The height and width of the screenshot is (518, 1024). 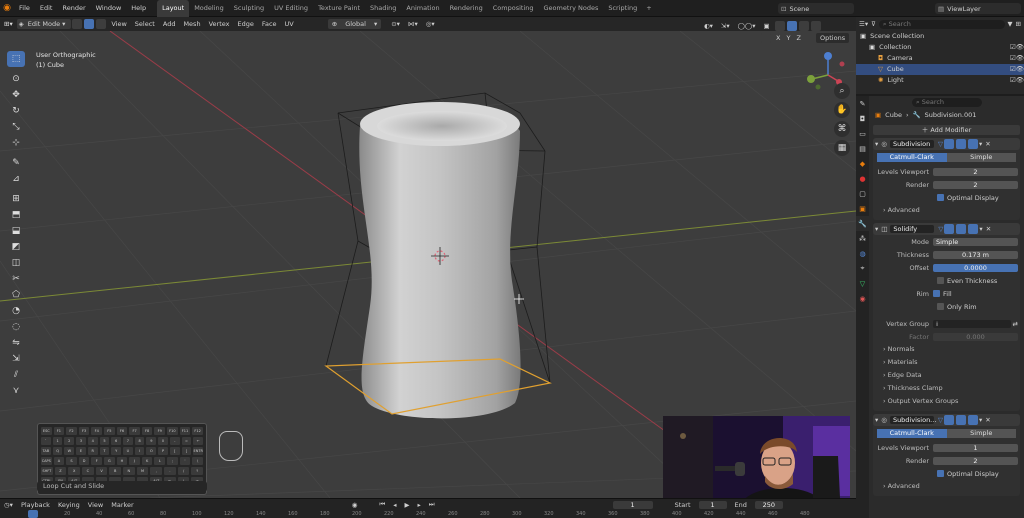 What do you see at coordinates (975, 447) in the screenshot?
I see `levels-viewport-field: 1` at bounding box center [975, 447].